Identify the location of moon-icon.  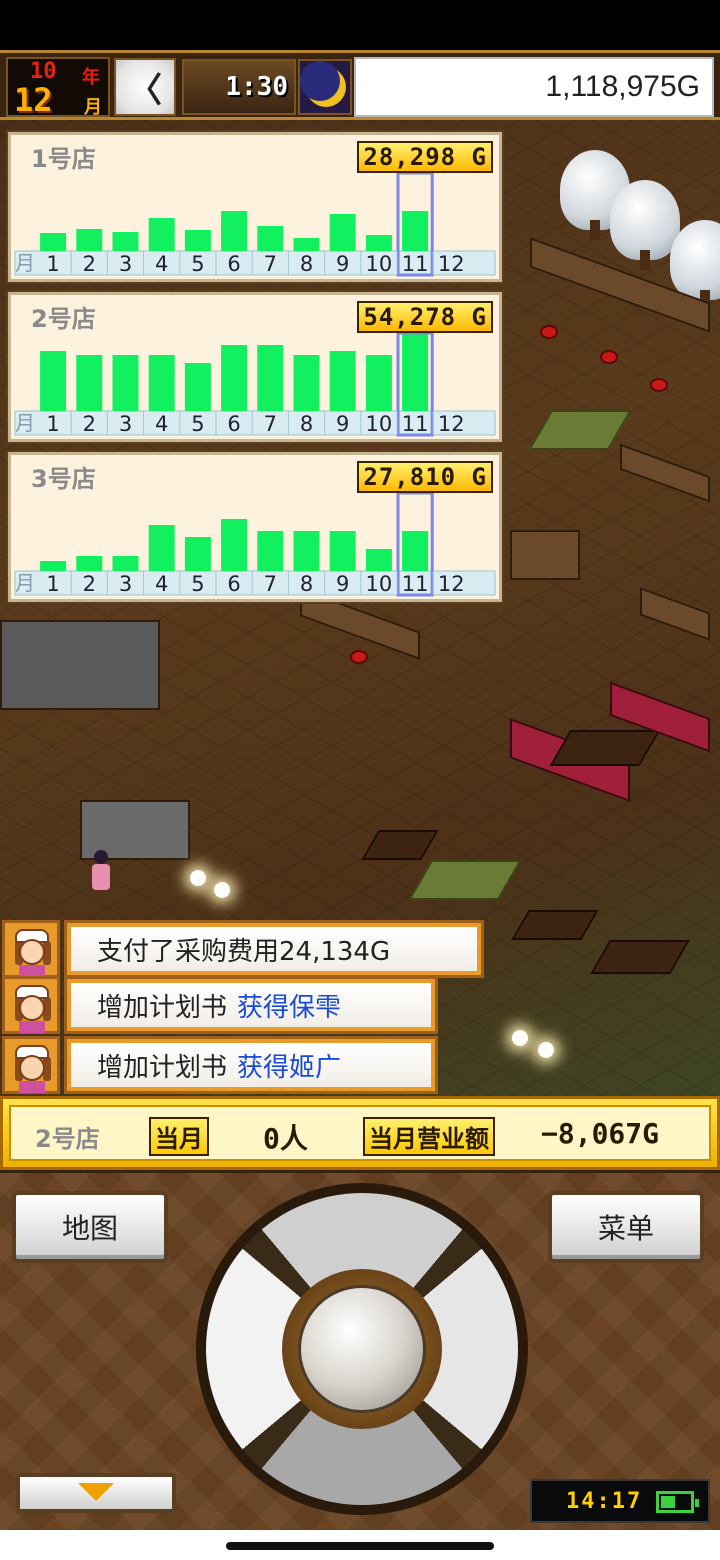
(325, 87).